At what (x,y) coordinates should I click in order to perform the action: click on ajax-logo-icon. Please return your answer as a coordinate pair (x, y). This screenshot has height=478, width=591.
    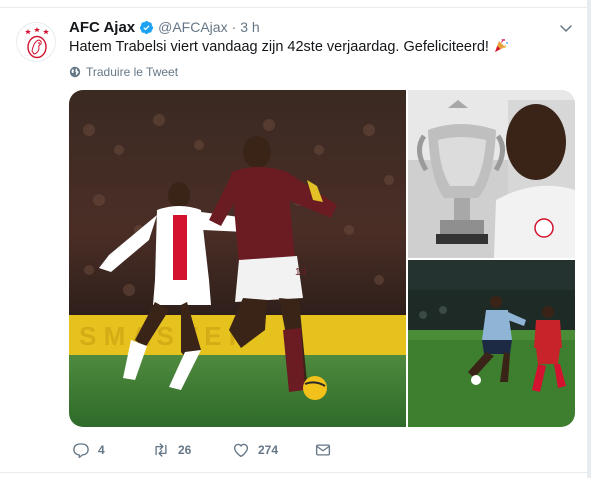
    Looking at the image, I should click on (36, 42).